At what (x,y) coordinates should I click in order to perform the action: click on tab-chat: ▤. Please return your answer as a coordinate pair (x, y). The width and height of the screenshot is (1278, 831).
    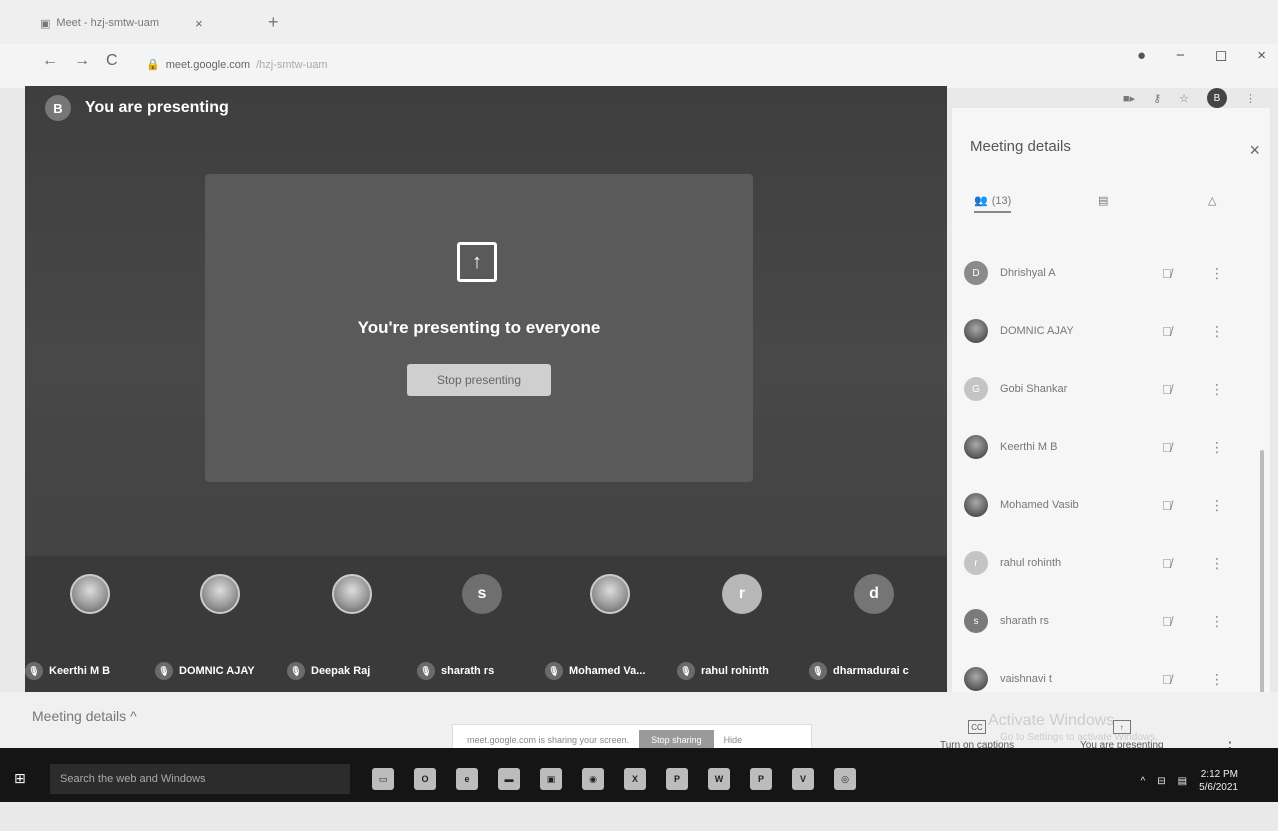
    Looking at the image, I should click on (1103, 200).